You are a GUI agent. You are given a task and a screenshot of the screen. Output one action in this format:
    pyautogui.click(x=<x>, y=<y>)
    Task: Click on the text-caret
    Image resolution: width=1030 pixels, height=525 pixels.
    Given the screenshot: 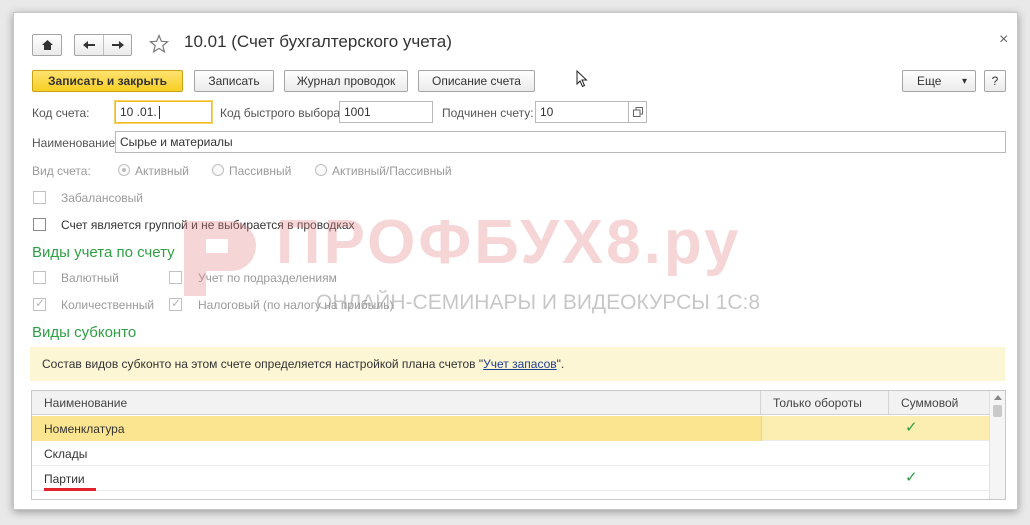 What is the action you would take?
    pyautogui.click(x=159, y=112)
    